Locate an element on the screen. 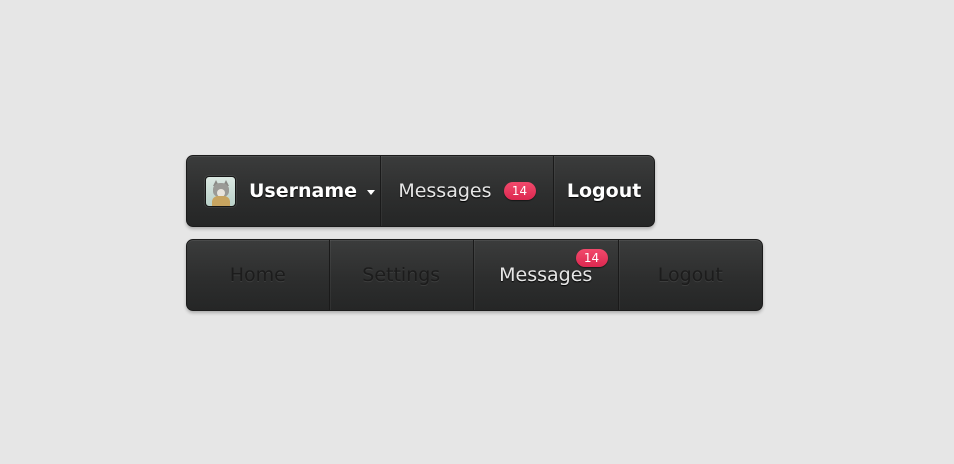 The width and height of the screenshot is (954, 464). logout-label: Logout is located at coordinates (604, 191).